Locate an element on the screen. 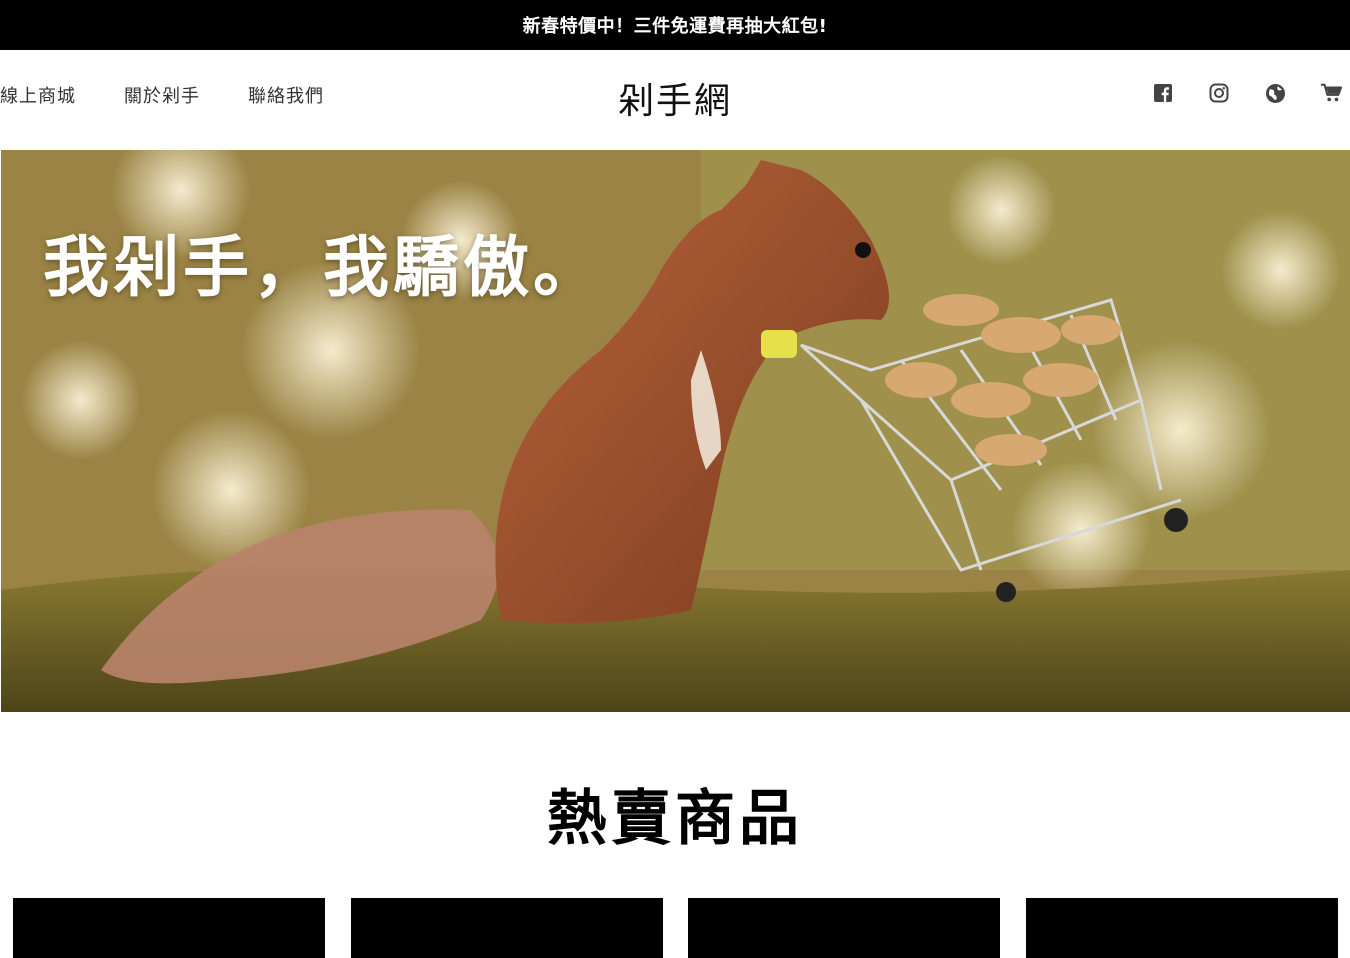  facebook-icon is located at coordinates (1163, 93).